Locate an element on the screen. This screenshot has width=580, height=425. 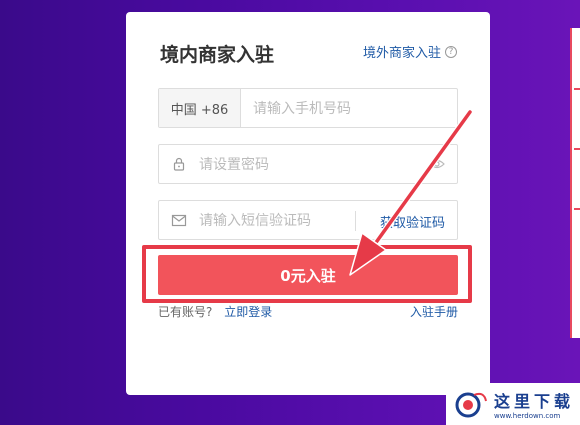
abroad-merchant-label: 境外商家入驻 is located at coordinates (401, 53).